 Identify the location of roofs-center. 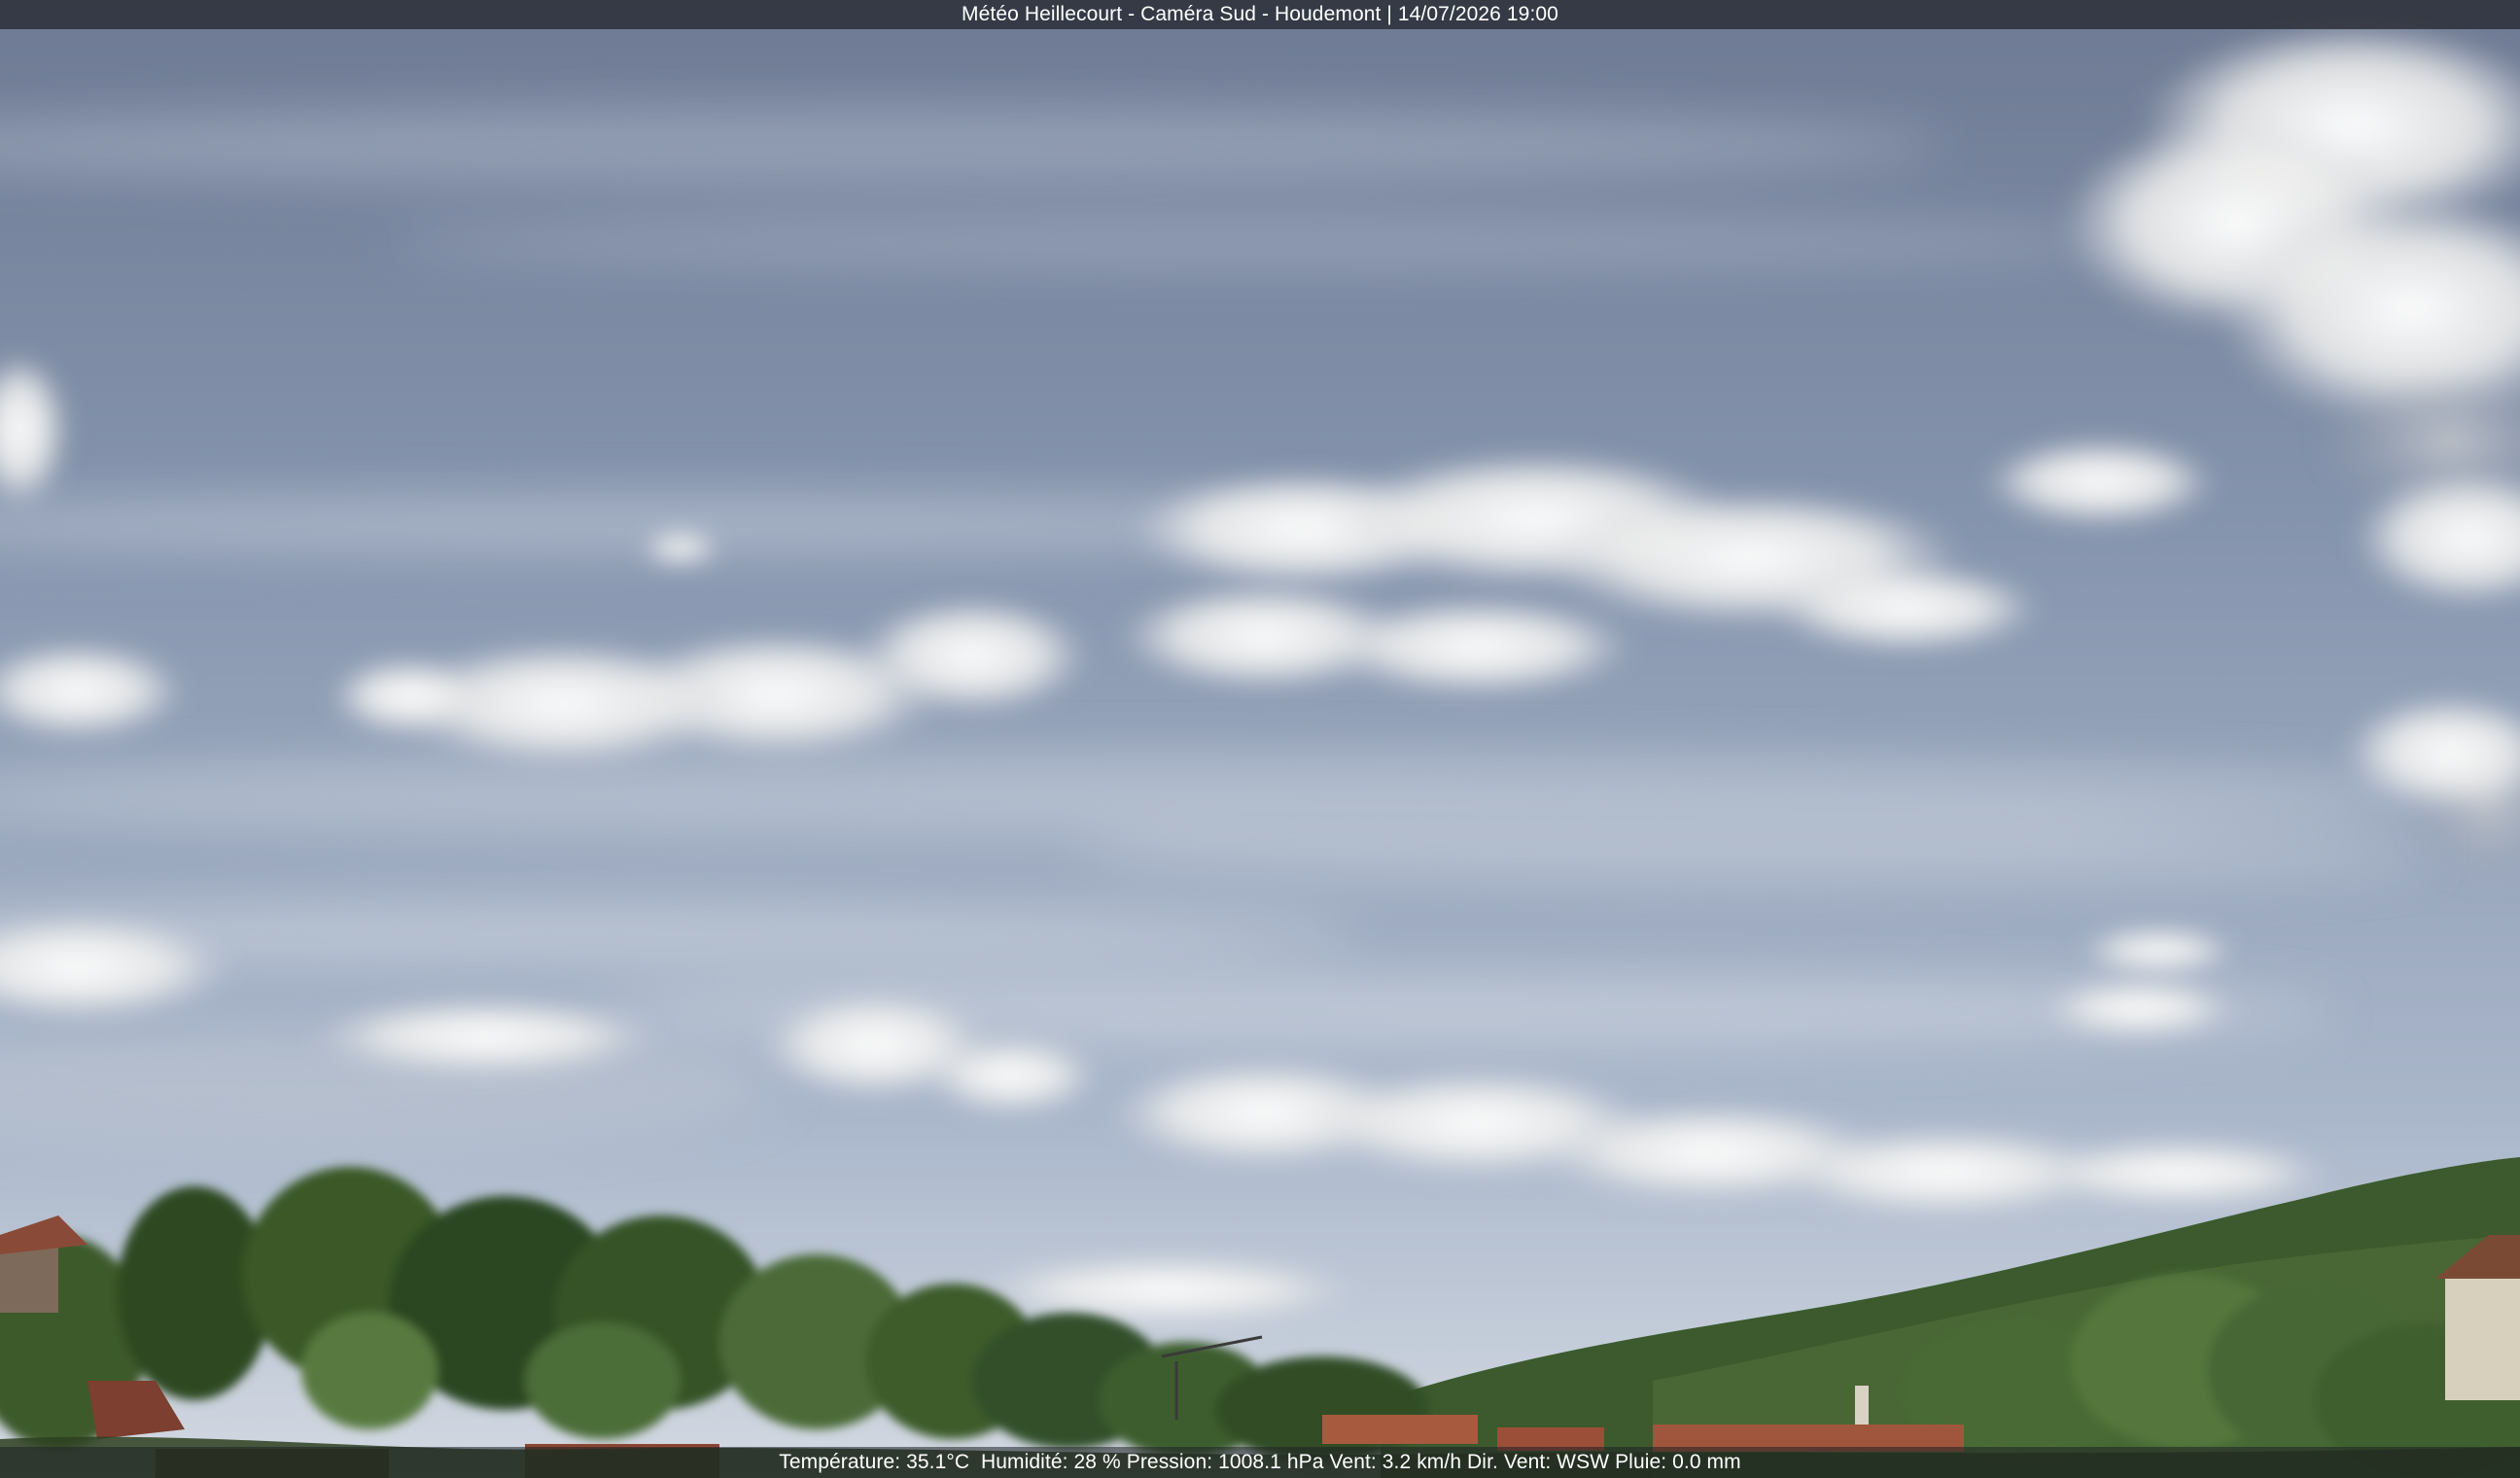
(1400, 1429).